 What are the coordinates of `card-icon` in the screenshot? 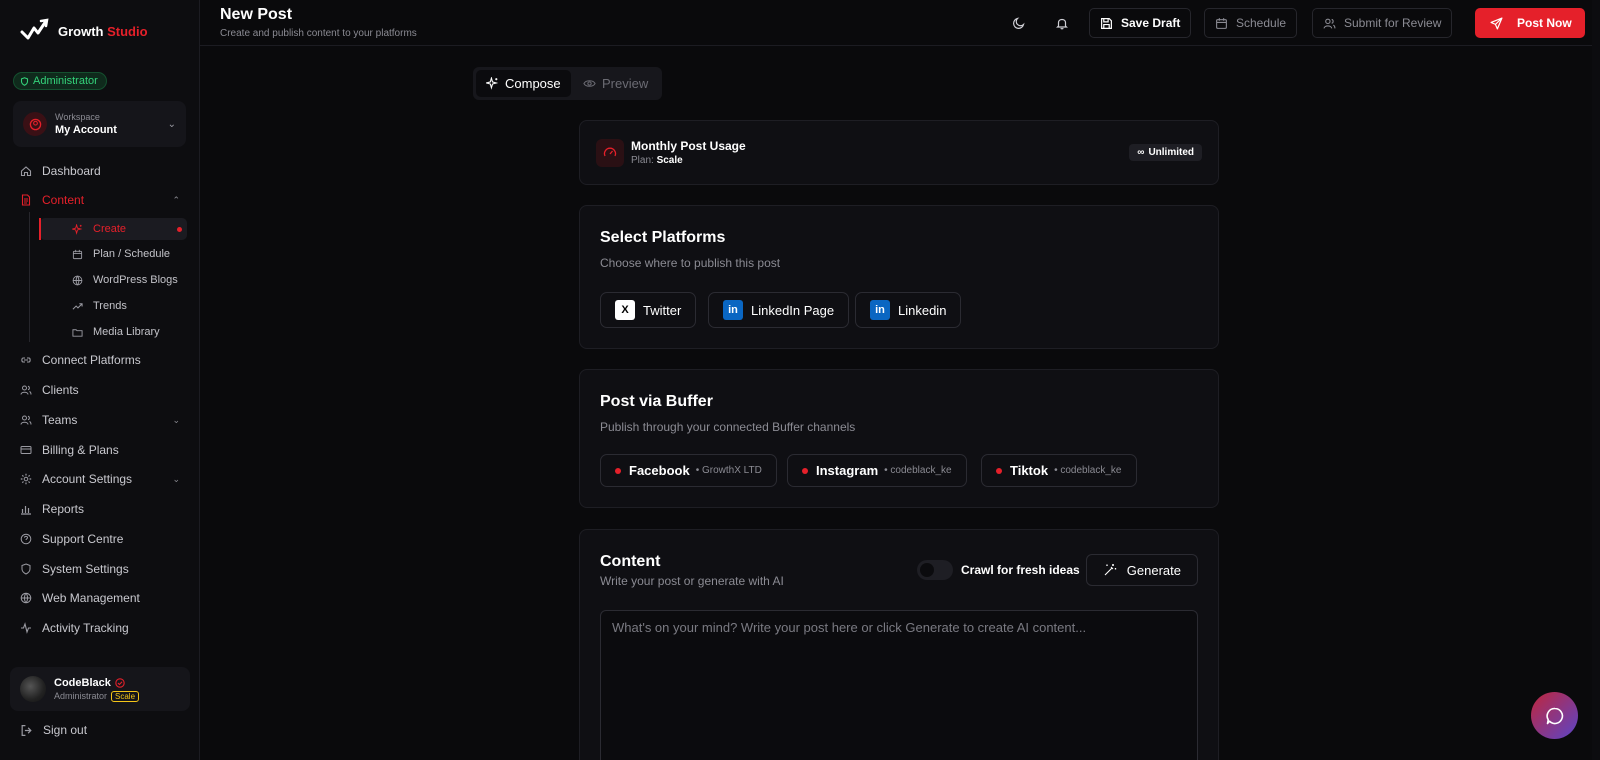 It's located at (26, 450).